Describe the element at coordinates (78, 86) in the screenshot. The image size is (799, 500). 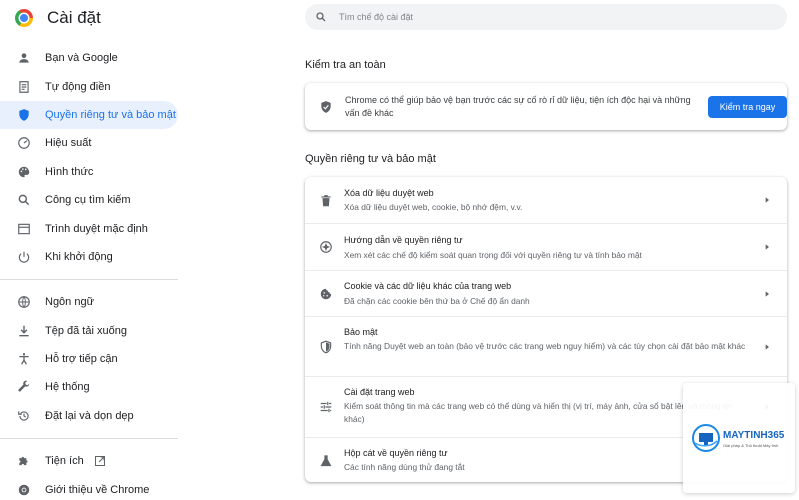
I see `sidebar-item-label: Tự động điền` at that location.